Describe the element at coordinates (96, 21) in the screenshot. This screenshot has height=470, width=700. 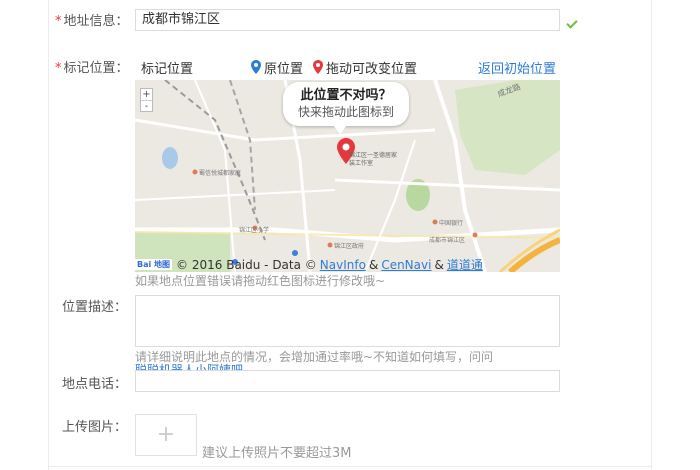
I see `address-label: 地址信息：` at that location.